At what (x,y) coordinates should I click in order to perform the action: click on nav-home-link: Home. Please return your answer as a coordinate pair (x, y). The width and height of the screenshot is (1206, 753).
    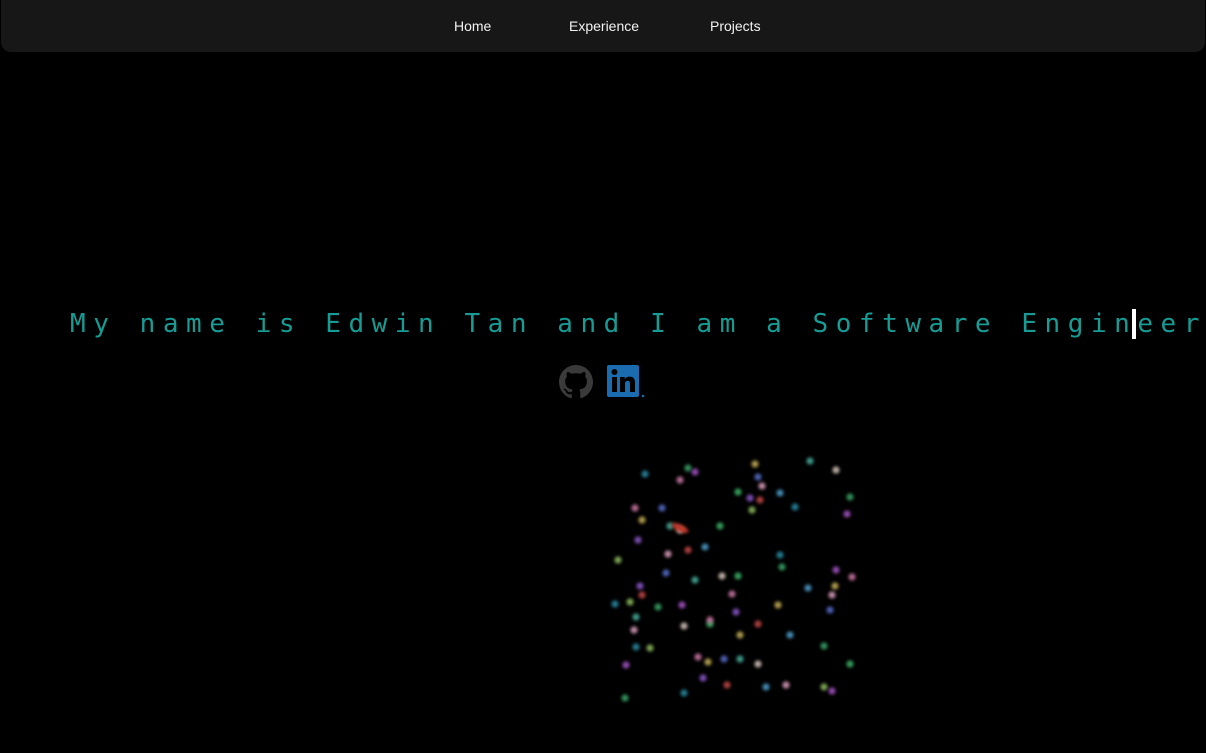
    Looking at the image, I should click on (472, 26).